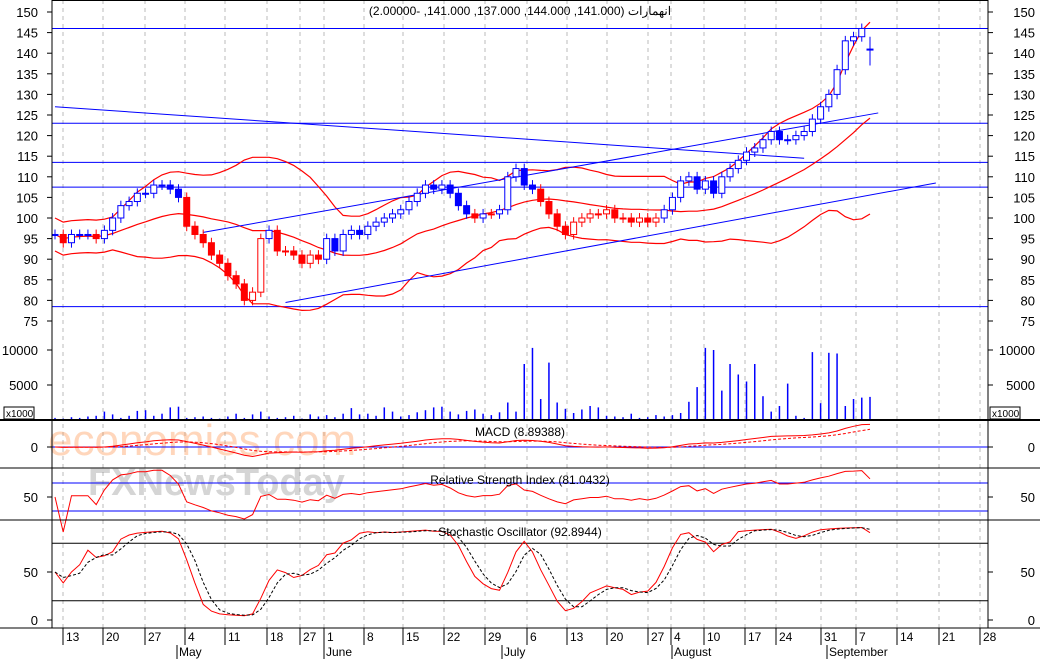 This screenshot has width=1040, height=664. What do you see at coordinates (462, 260) in the screenshot?
I see `bollinger-lower` at bounding box center [462, 260].